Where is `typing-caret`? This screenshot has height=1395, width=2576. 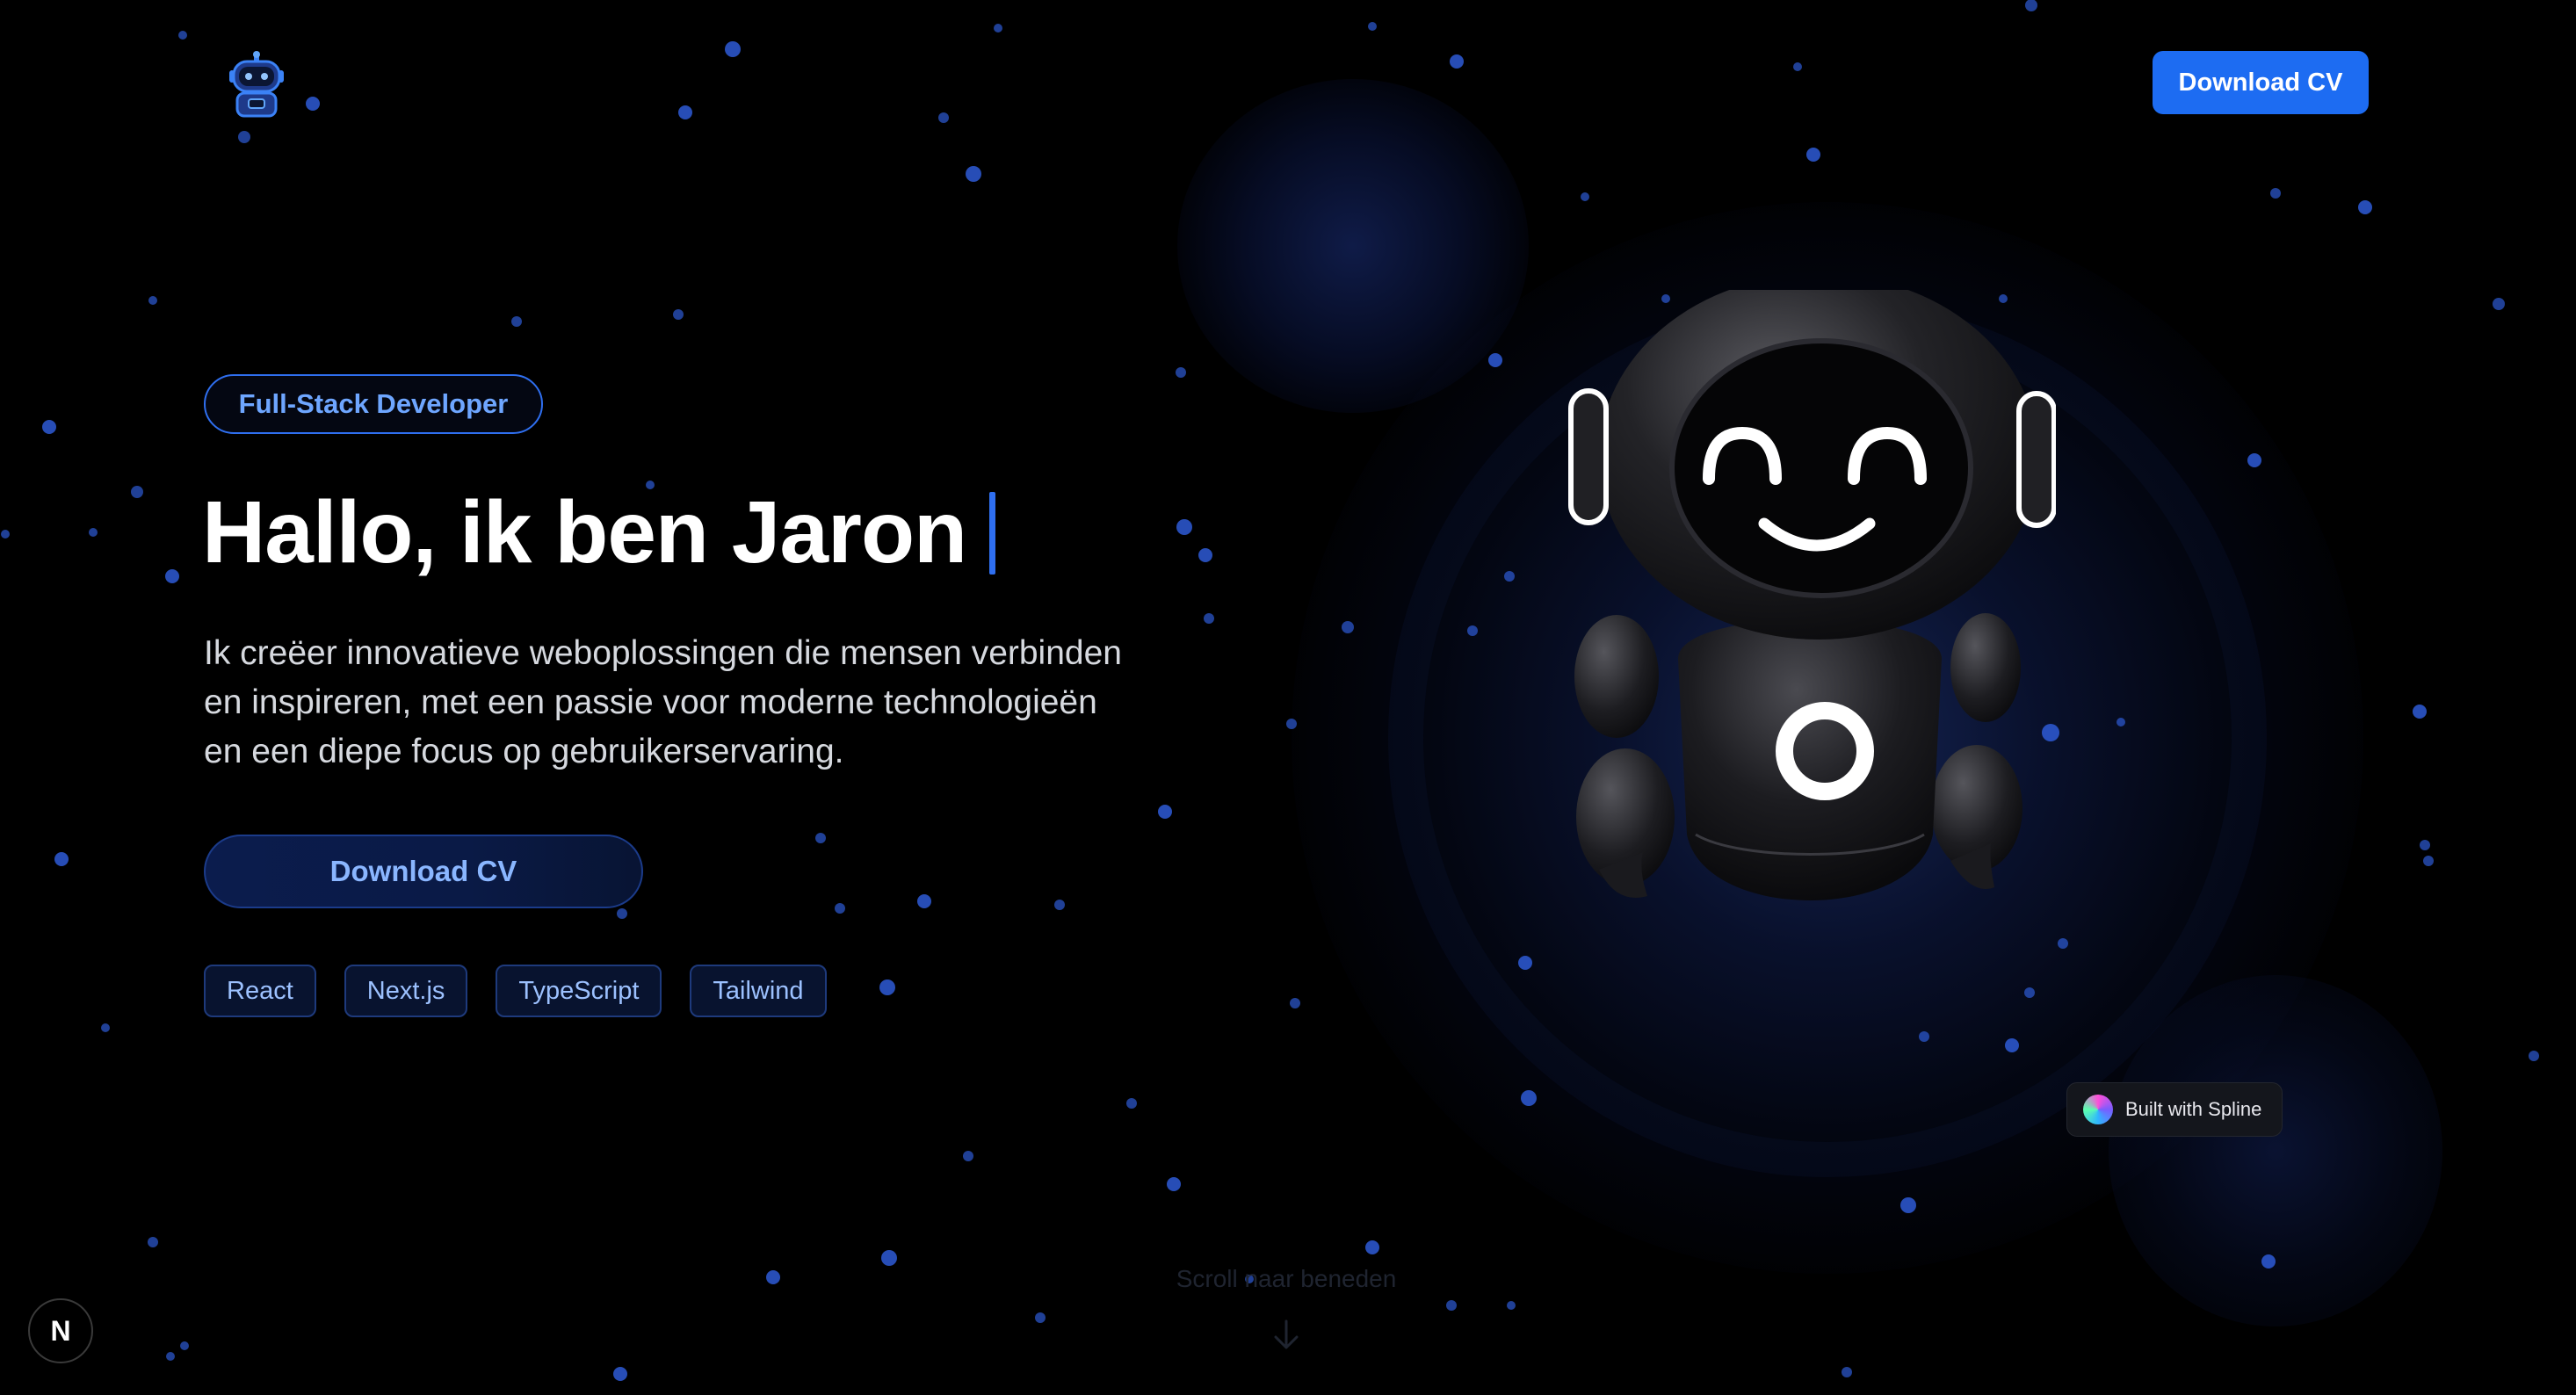
typing-caret is located at coordinates (992, 533).